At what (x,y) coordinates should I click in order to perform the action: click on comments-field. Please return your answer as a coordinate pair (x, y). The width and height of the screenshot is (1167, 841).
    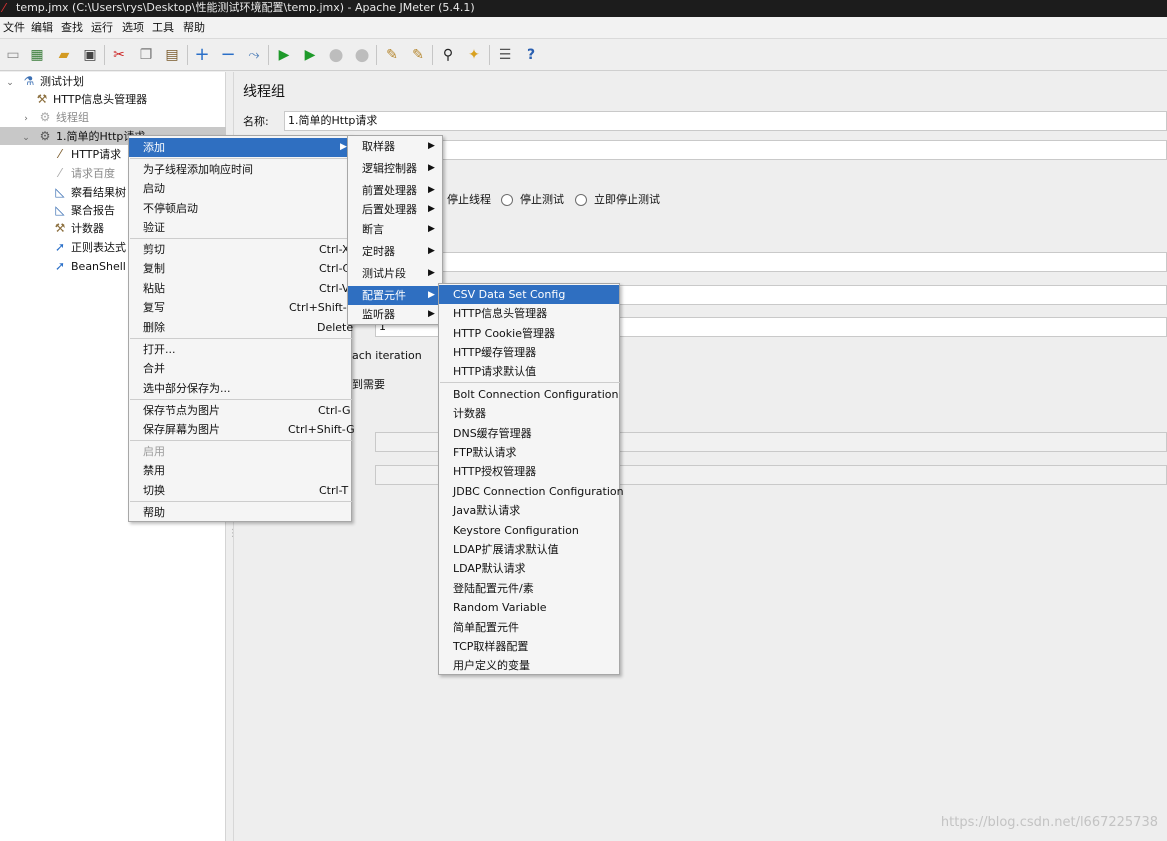
    Looking at the image, I should click on (758, 150).